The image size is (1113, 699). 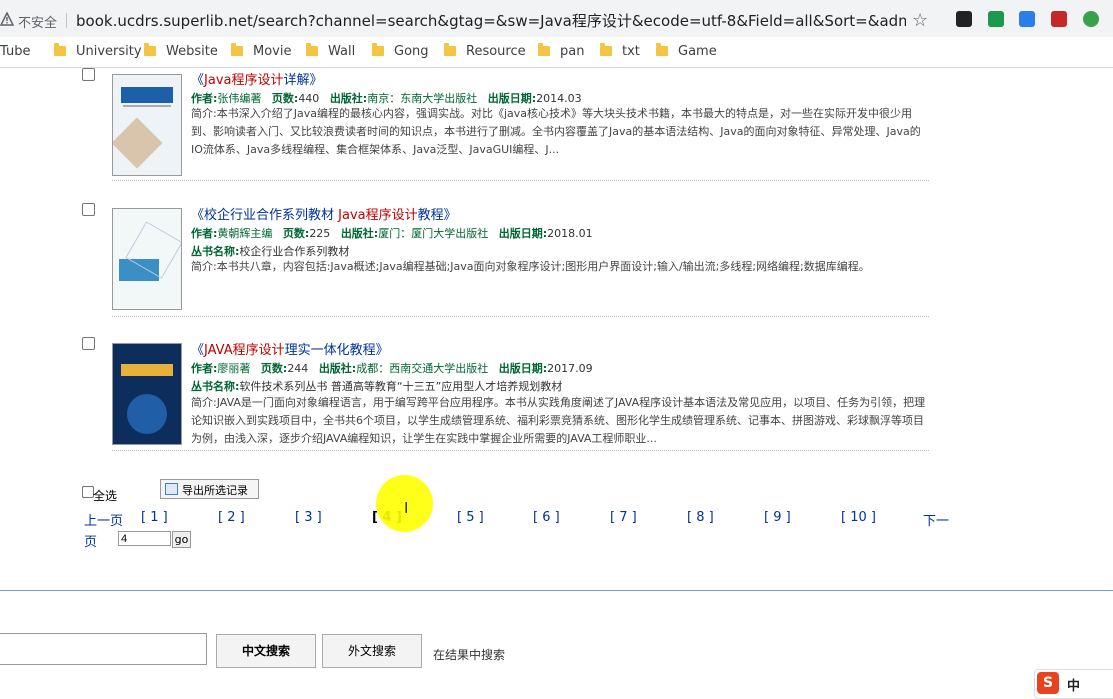 I want to click on select-all-label: 全选, so click(x=105, y=495).